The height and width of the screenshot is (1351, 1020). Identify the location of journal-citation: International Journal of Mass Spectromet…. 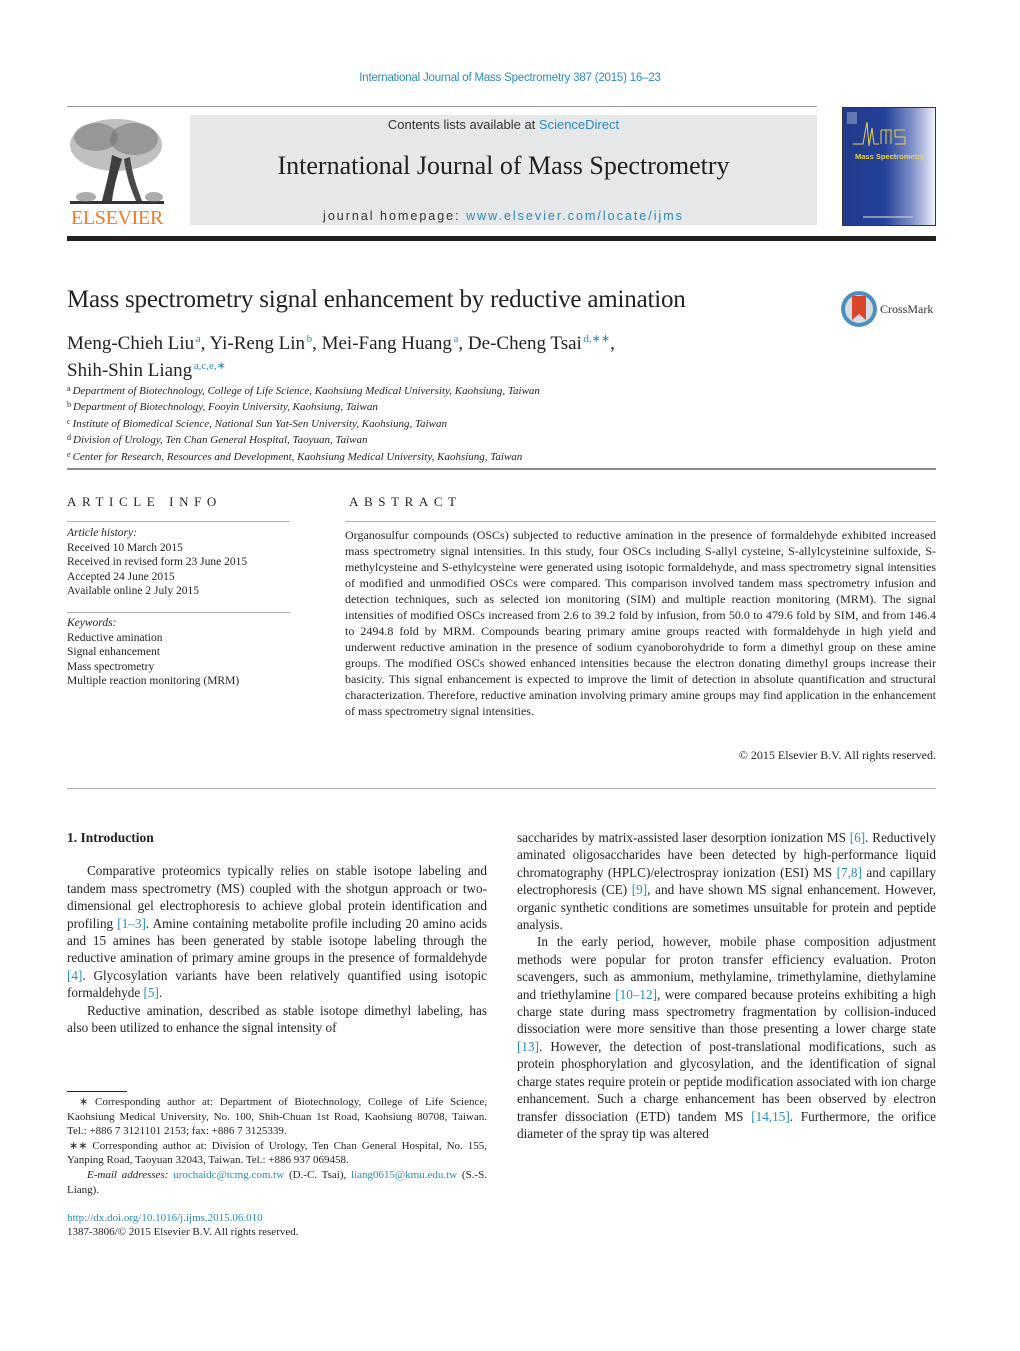
(510, 78).